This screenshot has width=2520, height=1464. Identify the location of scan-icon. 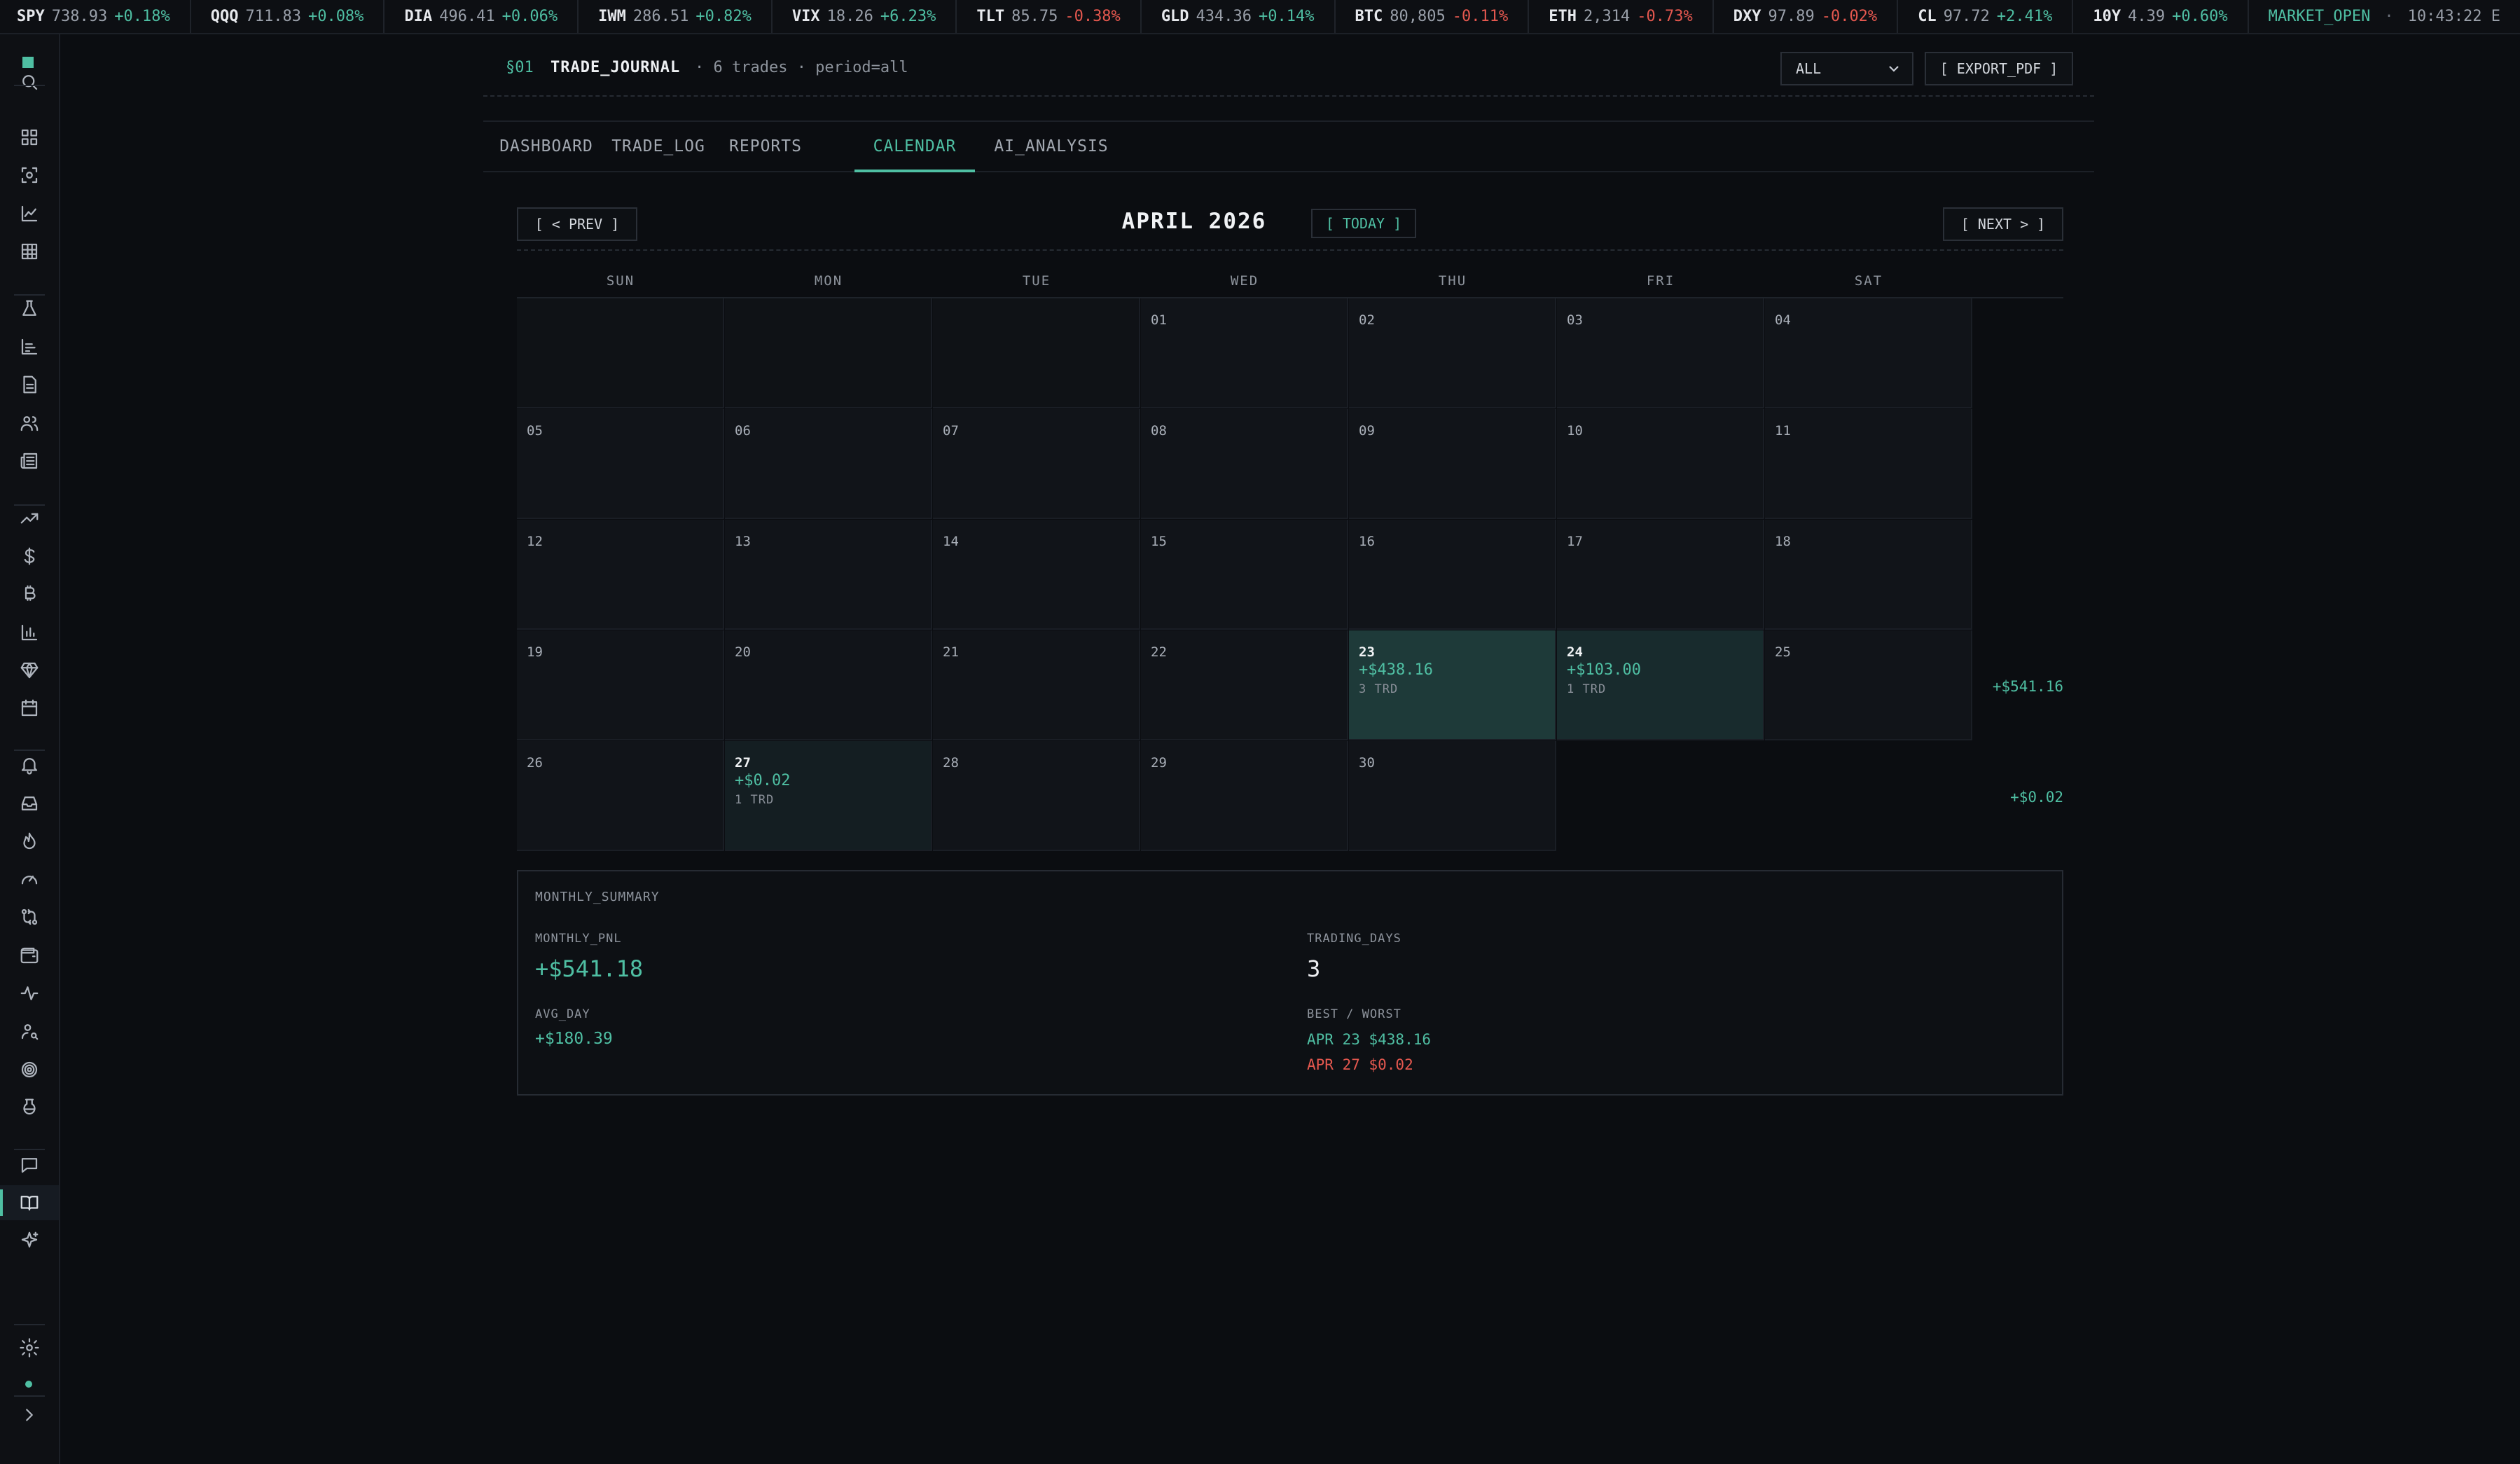
(29, 175).